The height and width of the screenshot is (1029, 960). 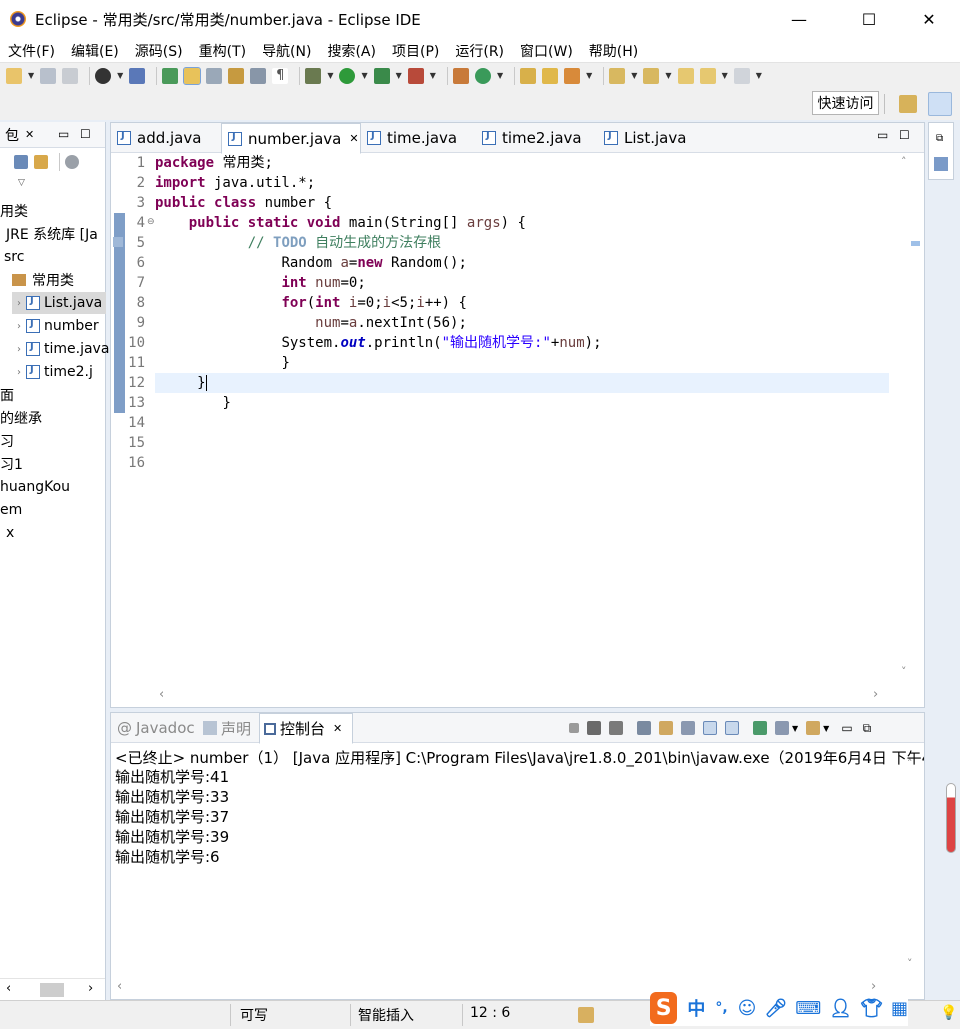 I want to click on tree-item-project: em, so click(x=11, y=510).